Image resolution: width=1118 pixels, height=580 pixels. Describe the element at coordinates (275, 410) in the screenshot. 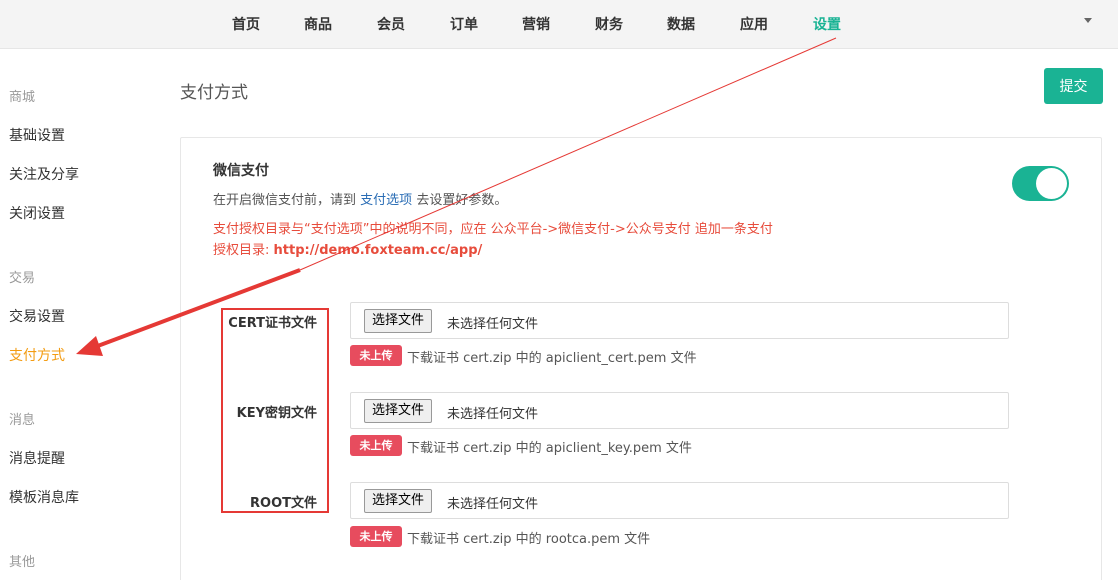

I see `annotation-highlight-box` at that location.